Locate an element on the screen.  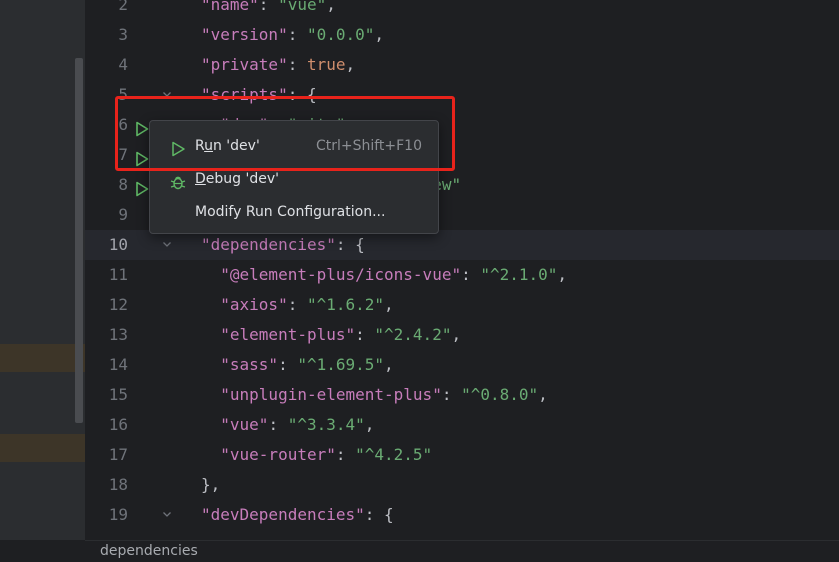
code-line: 4 "private": true, is located at coordinates (462, 65).